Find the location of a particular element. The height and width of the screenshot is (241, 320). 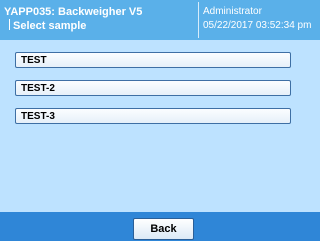

datetime: 05/22/2017 03:52:34 pm is located at coordinates (257, 25).